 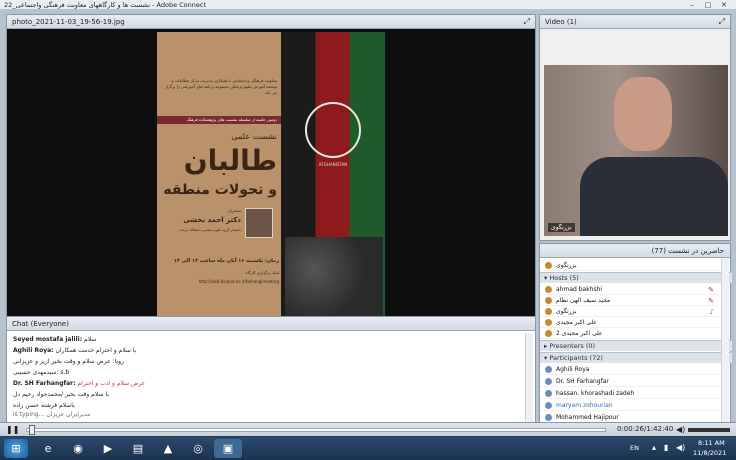 I want to click on chat-message: با سلام وقت بخیر /محمدجواد رحیم دل, so click(x=61, y=394).